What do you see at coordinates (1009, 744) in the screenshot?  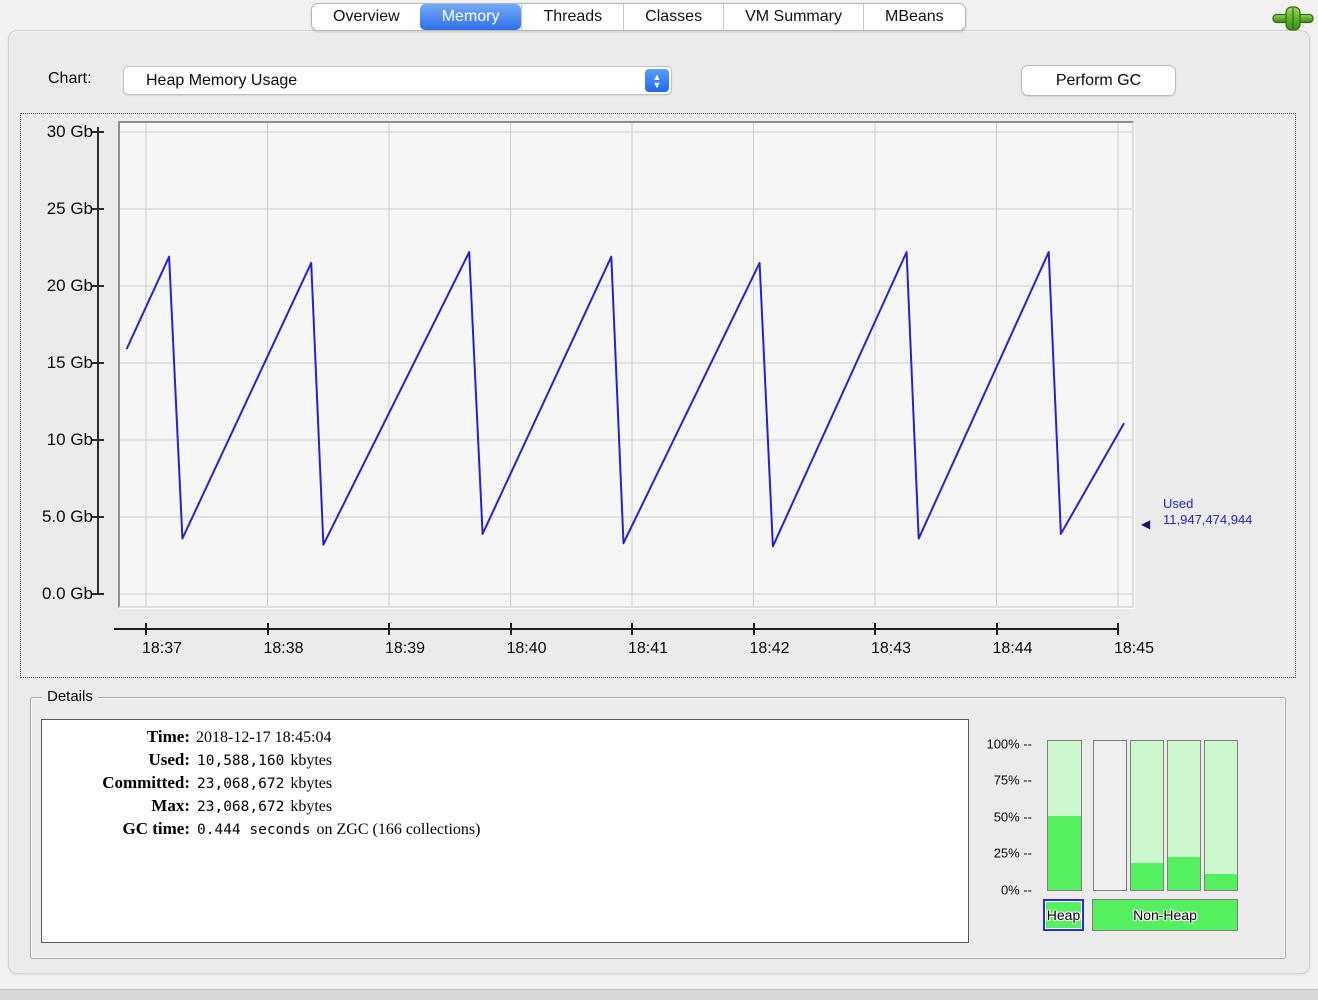 I see `meter-percent-label: 100% --` at bounding box center [1009, 744].